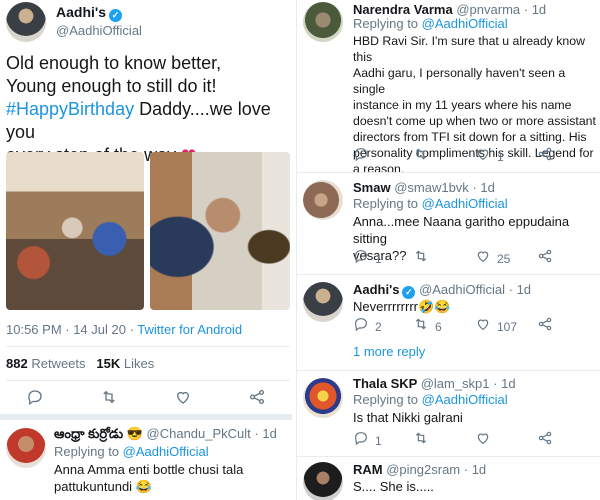 This screenshot has width=600, height=500. What do you see at coordinates (108, 363) in the screenshot?
I see `likes-count: 15K` at bounding box center [108, 363].